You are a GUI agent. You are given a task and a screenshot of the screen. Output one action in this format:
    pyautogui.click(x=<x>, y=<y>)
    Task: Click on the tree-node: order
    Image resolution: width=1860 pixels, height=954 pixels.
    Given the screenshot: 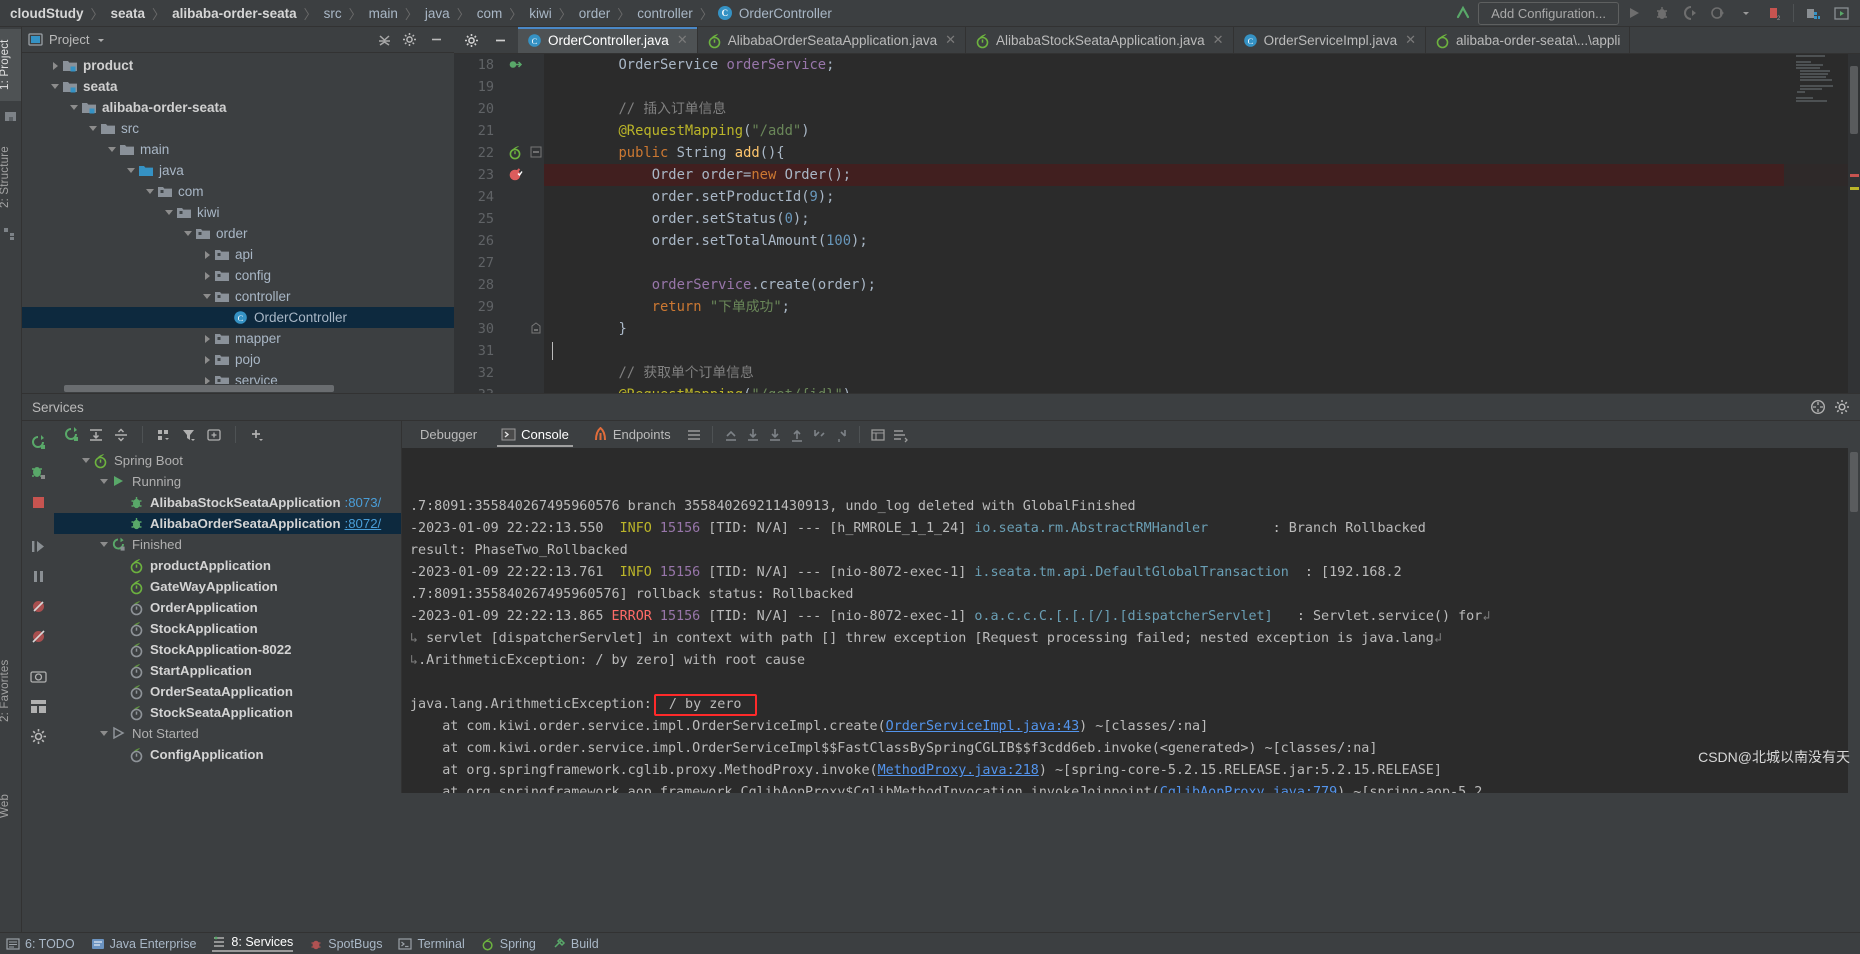 What is the action you would take?
    pyautogui.click(x=238, y=233)
    